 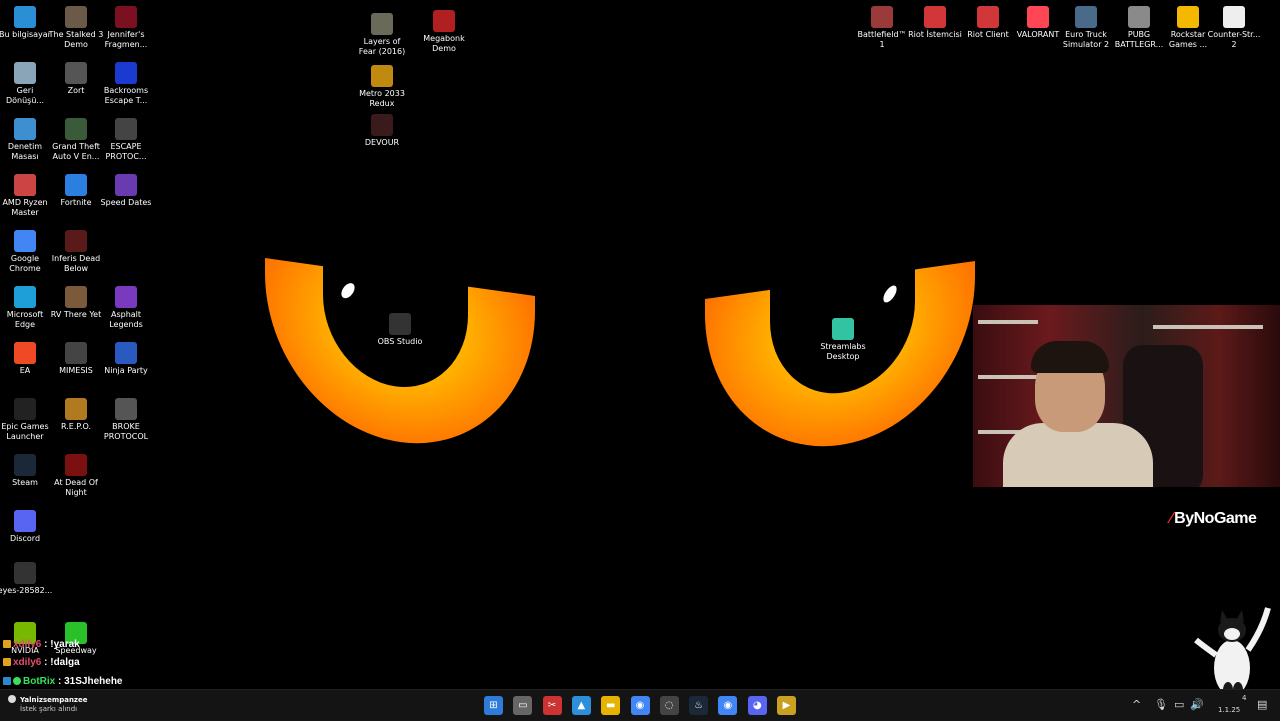 I want to click on pubg-icon, so click(x=1139, y=17).